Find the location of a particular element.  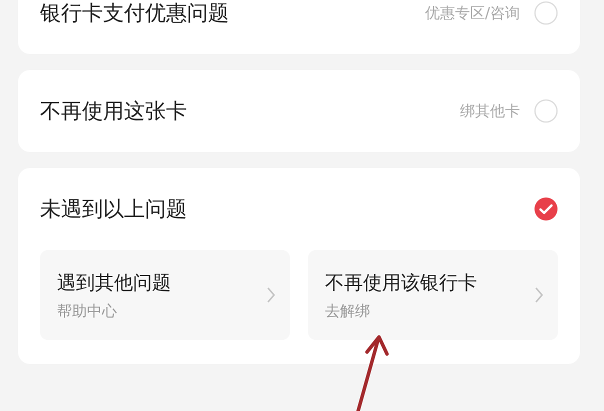

link-card: 不再使用该银行卡 去解绑 is located at coordinates (433, 295).